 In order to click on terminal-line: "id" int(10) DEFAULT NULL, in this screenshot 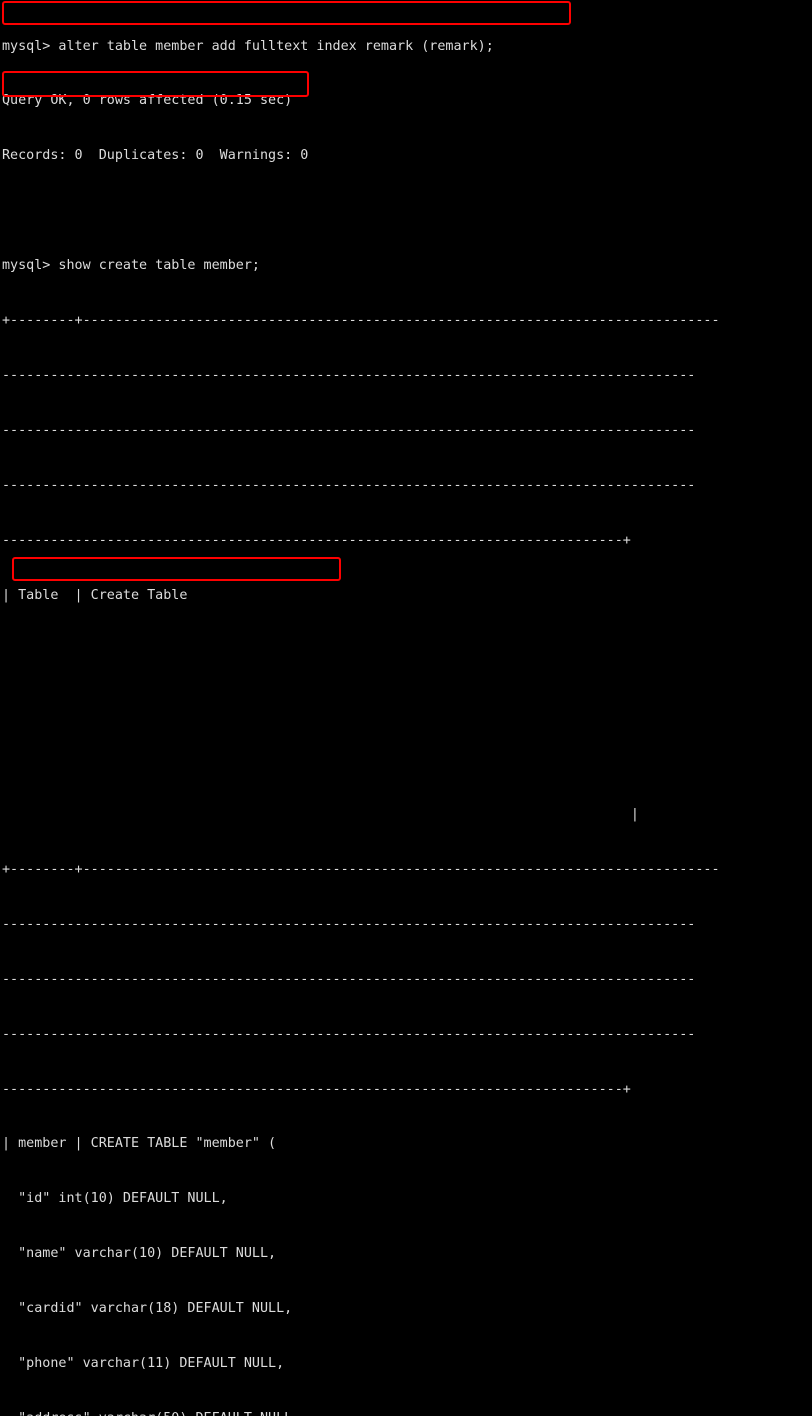, I will do `click(115, 1199)`.